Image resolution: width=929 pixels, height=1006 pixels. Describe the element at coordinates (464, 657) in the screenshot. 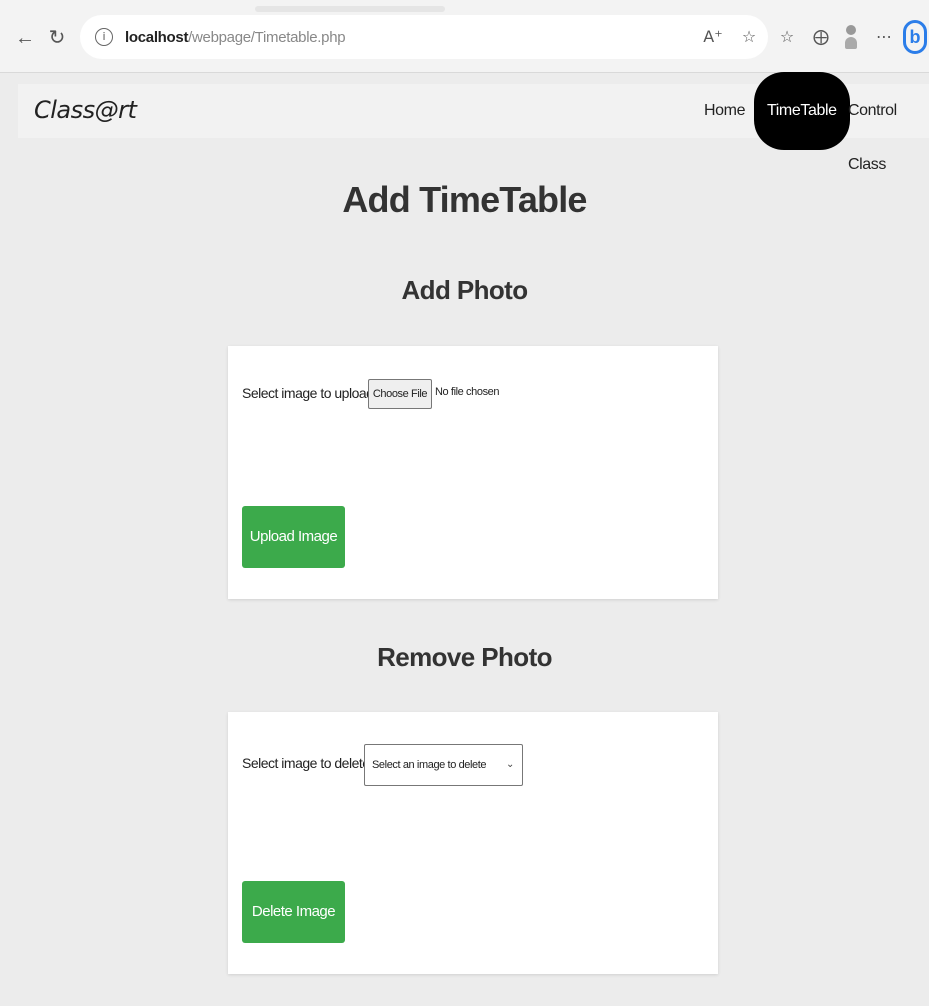

I see `remove-photo-heading: Remove Photo` at that location.